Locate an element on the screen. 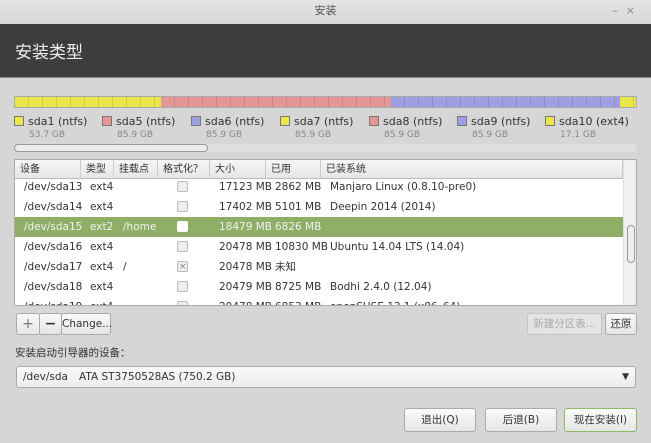  cell-type: ext2 is located at coordinates (102, 227).